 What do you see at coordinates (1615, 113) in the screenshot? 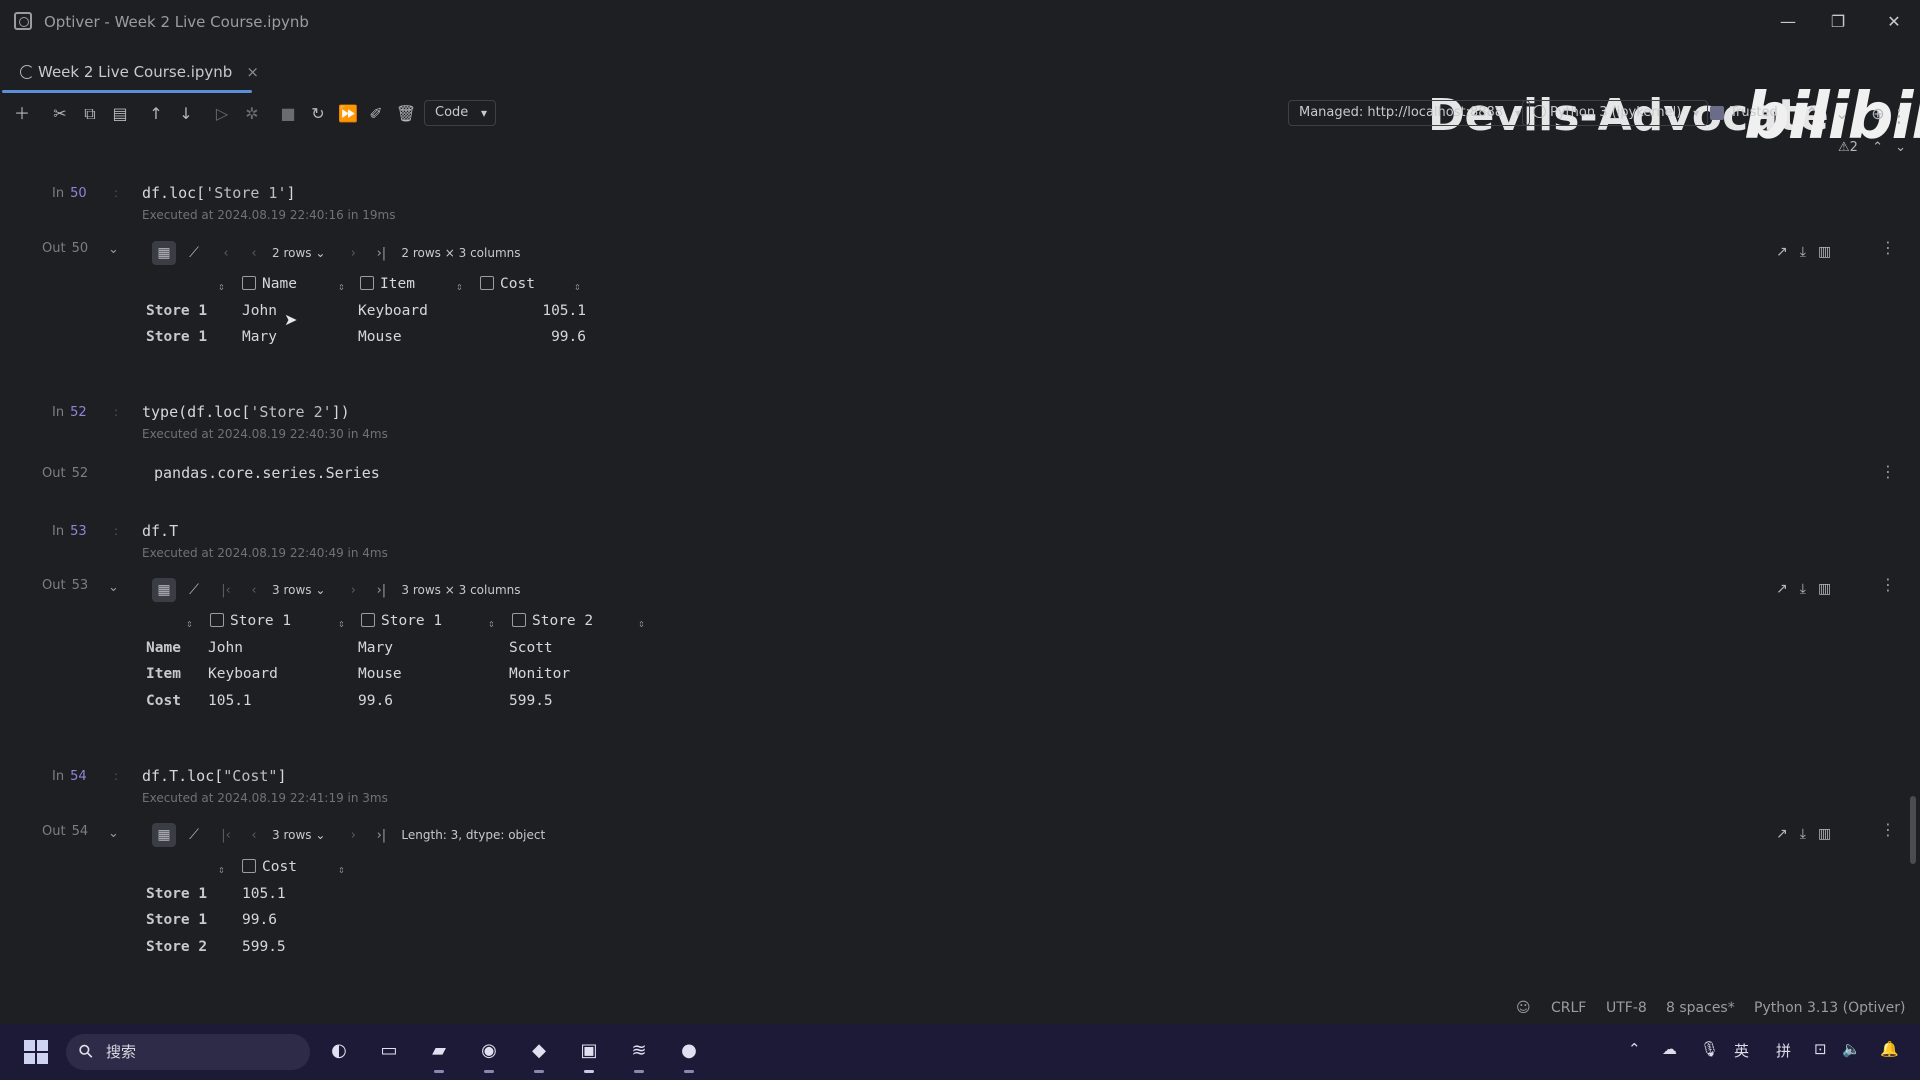
I see `kernel-dropdown: Python 3 (ipykernel) ▾` at bounding box center [1615, 113].